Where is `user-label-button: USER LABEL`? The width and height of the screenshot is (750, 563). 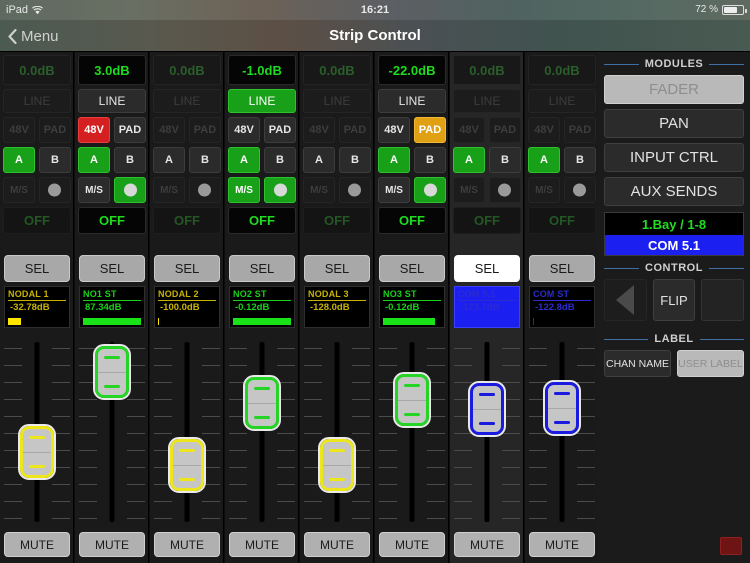 user-label-button: USER LABEL is located at coordinates (710, 363).